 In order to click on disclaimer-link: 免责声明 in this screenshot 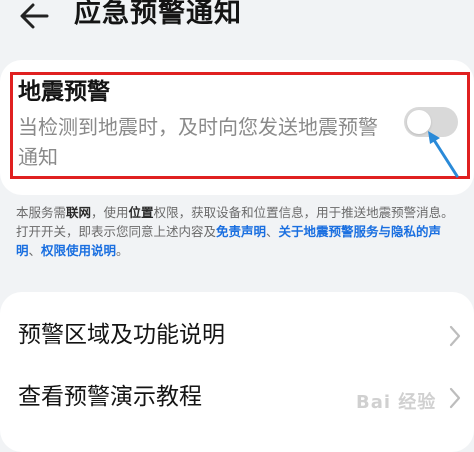, I will do `click(241, 231)`.